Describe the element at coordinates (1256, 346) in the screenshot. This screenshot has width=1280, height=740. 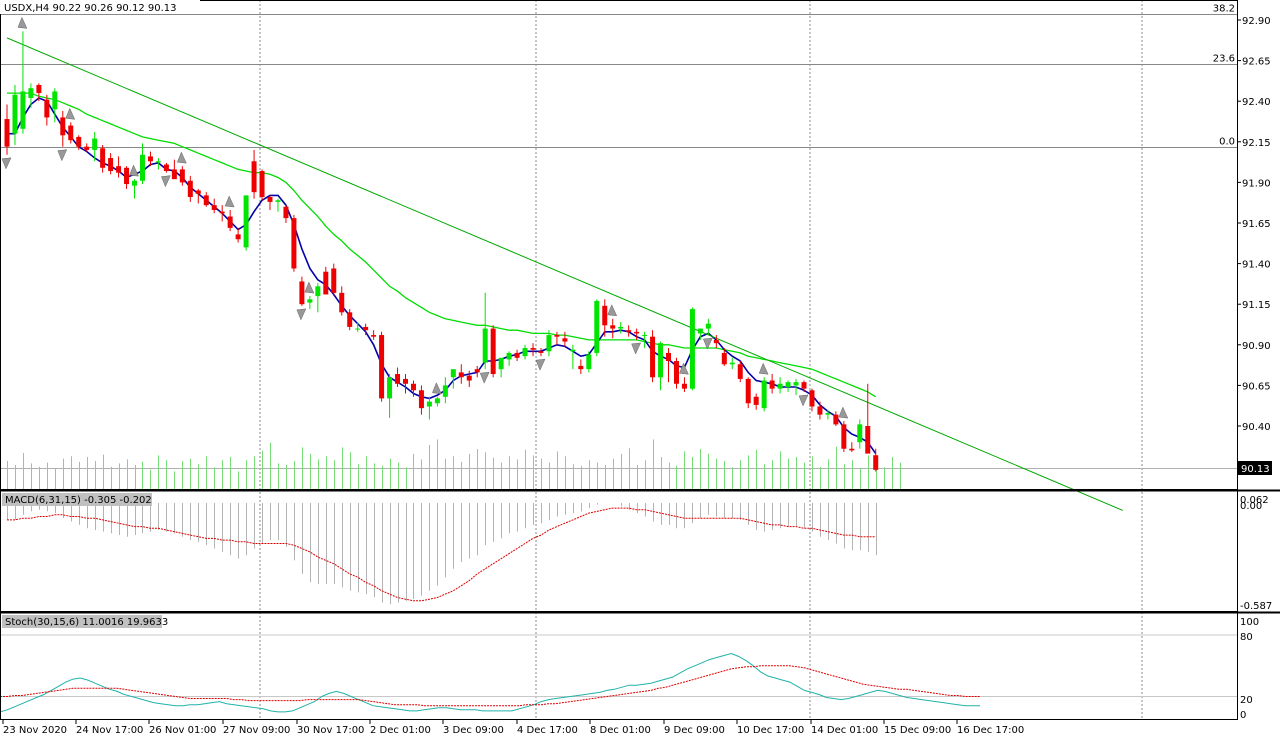
I see `price-tick-label: 90.90` at that location.